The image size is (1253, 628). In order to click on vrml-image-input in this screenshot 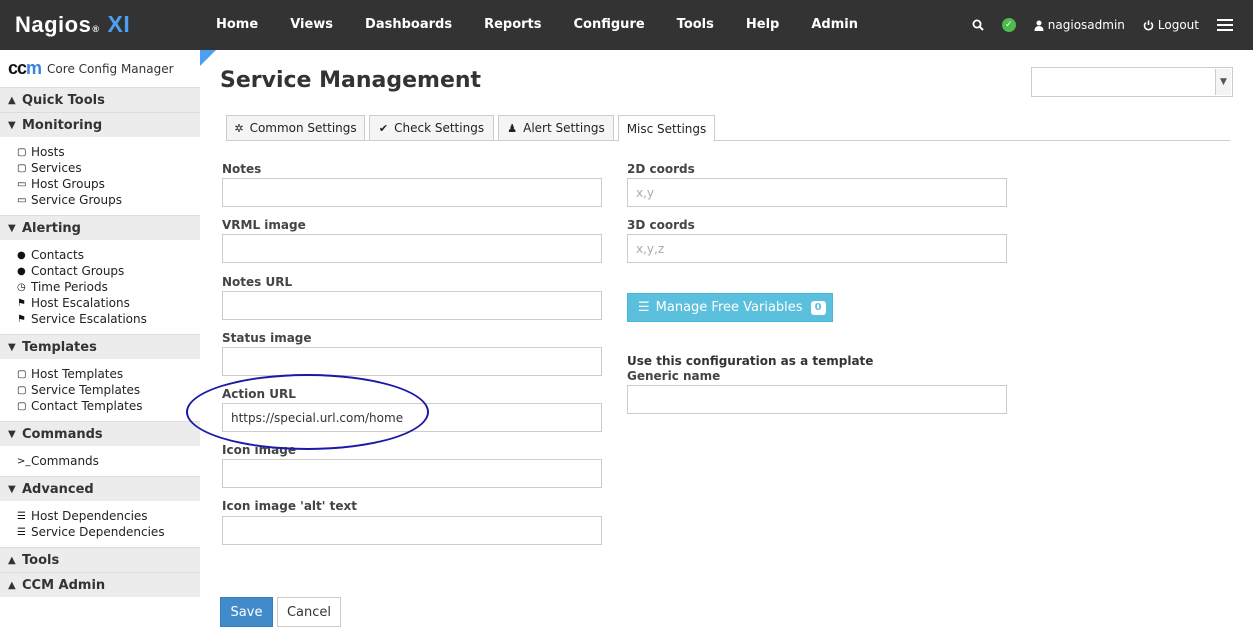, I will do `click(412, 248)`.